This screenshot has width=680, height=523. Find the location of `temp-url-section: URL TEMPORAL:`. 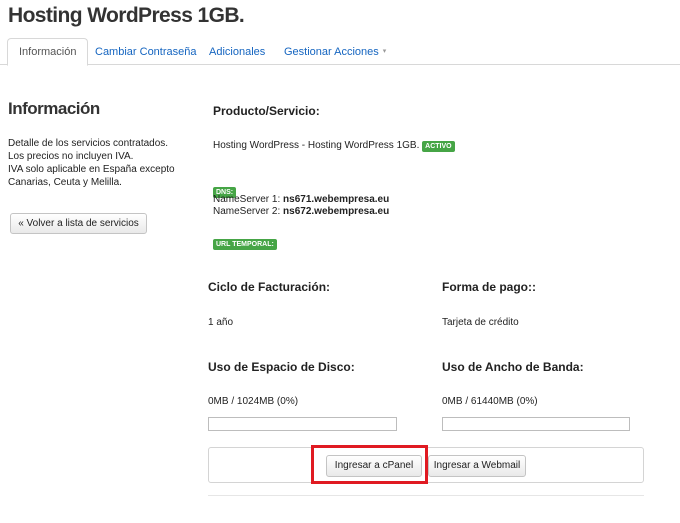

temp-url-section: URL TEMPORAL: is located at coordinates (245, 242).